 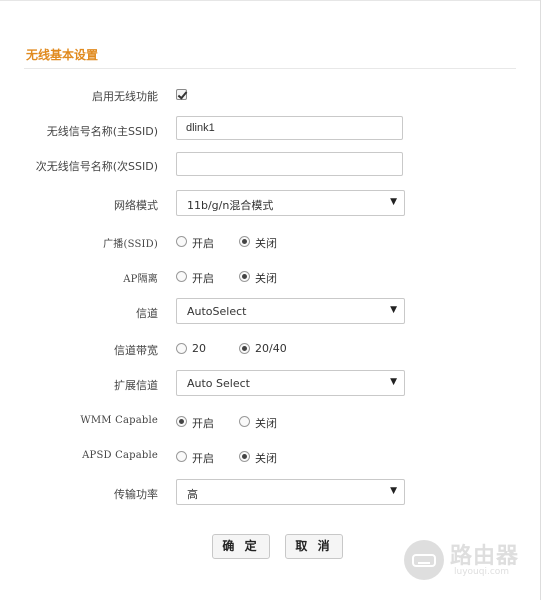 I want to click on tx-power-select: 高 ▼, so click(x=290, y=492).